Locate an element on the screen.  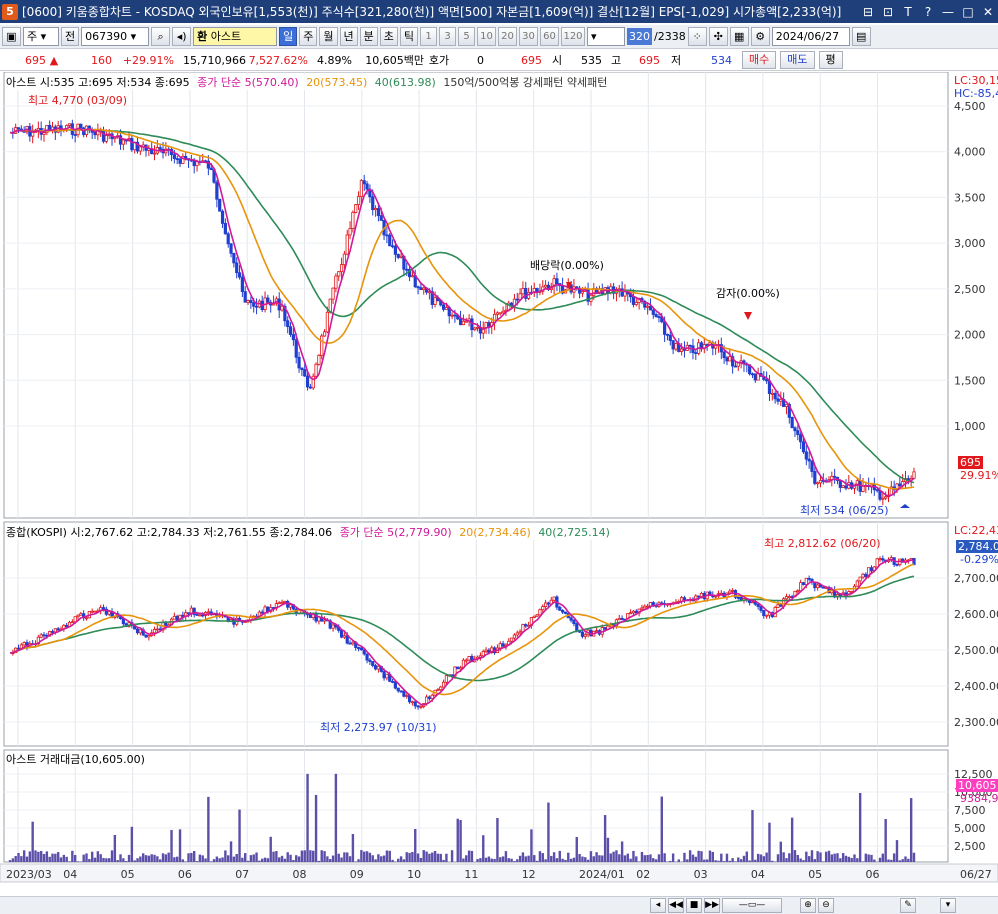
app-icon: 5 is located at coordinates (10, 11).